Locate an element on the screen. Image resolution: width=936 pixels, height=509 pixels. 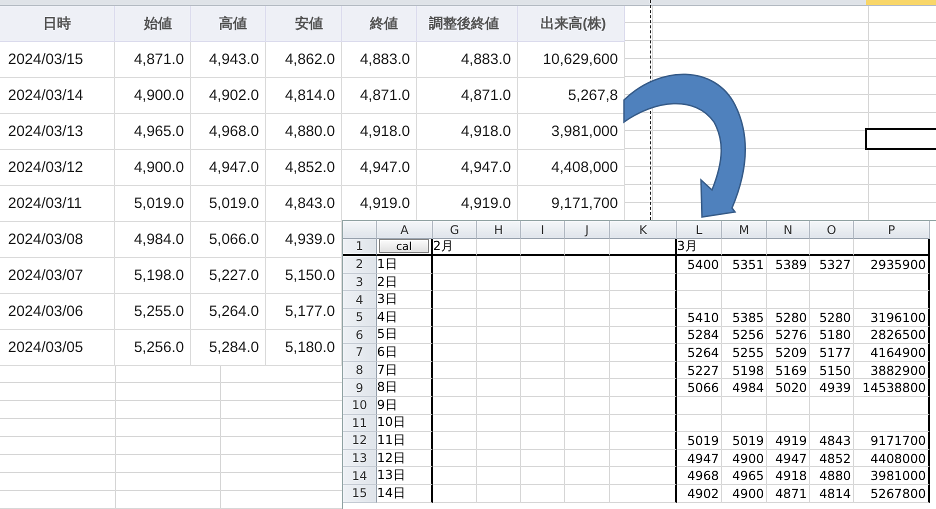
row-number: 5 is located at coordinates (360, 317).